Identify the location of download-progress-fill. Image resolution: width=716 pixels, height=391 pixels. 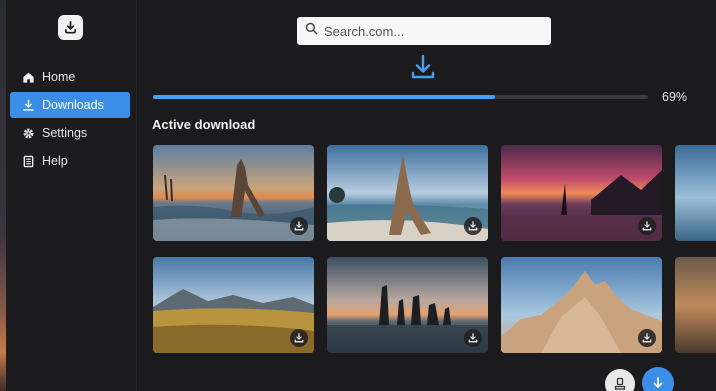
(324, 97).